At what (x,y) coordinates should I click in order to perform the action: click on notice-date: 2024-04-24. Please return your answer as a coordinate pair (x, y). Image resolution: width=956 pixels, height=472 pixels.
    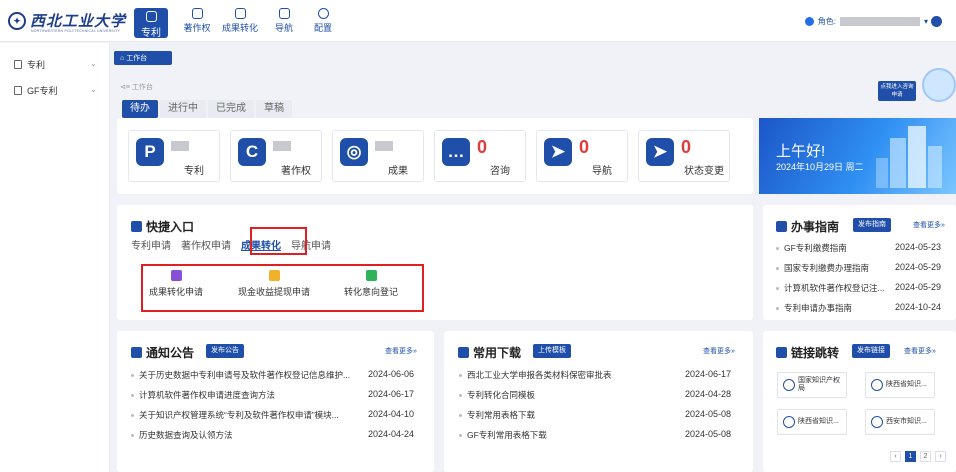
    Looking at the image, I should click on (391, 434).